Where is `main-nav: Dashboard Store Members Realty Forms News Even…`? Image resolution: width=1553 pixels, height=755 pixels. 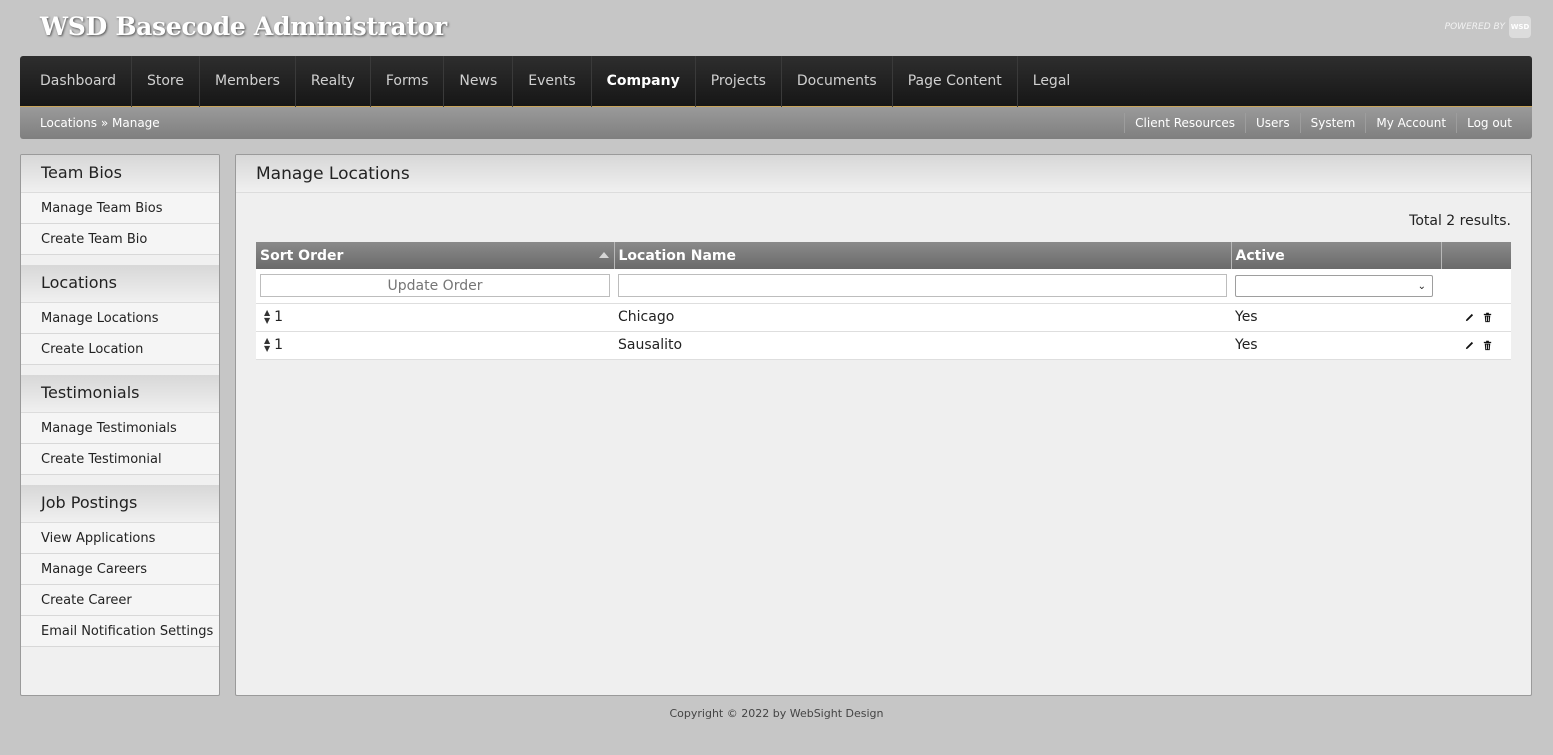
main-nav: Dashboard Store Members Realty Forms News Even… is located at coordinates (776, 81).